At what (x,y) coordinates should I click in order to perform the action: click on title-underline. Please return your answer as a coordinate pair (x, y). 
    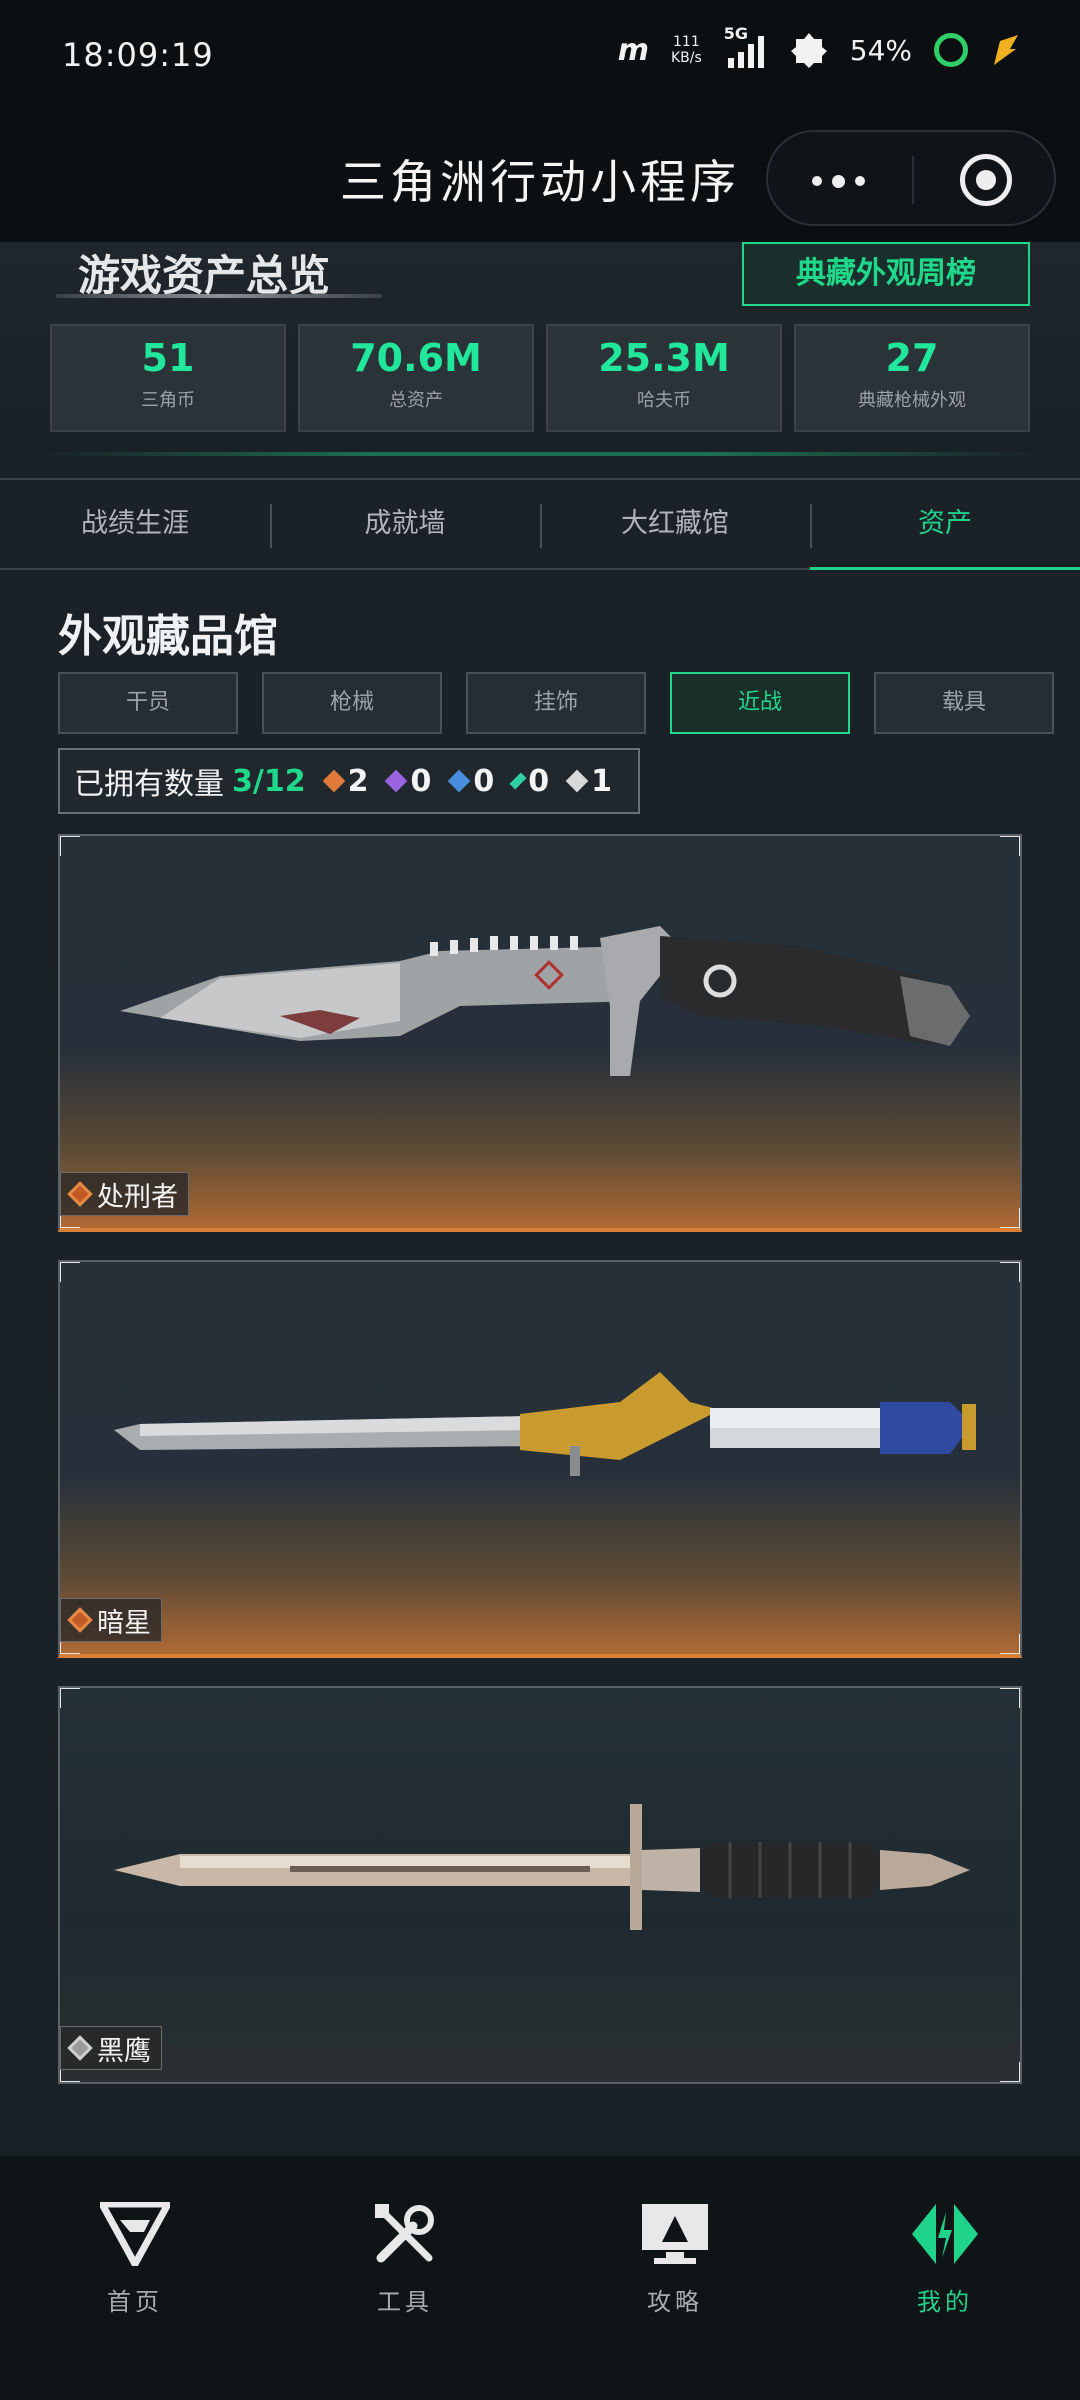
    Looking at the image, I should click on (219, 296).